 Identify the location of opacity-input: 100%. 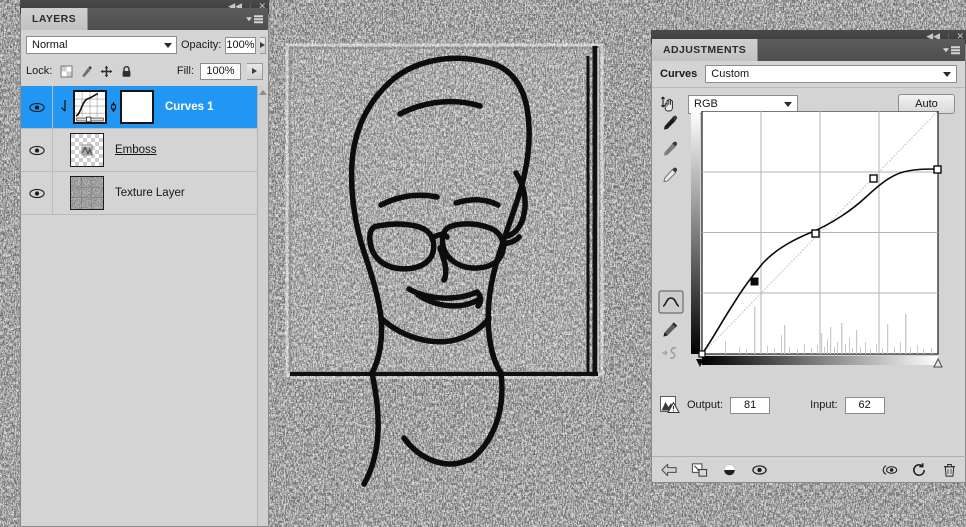
(240, 45).